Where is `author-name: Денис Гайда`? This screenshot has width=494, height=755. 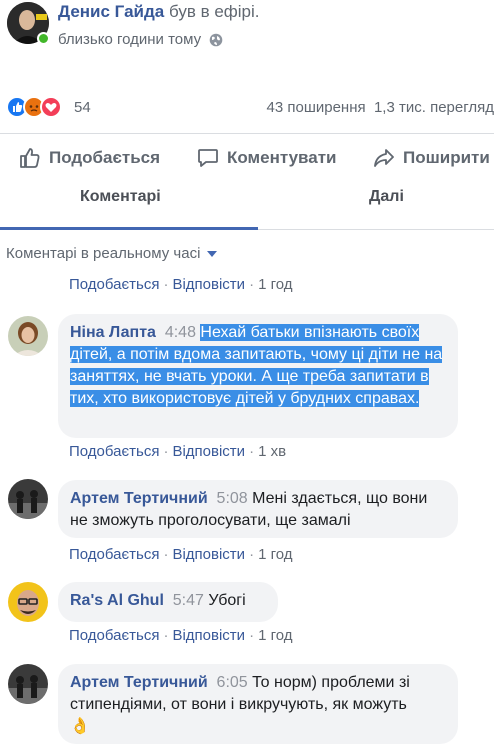
author-name: Денис Гайда is located at coordinates (111, 11).